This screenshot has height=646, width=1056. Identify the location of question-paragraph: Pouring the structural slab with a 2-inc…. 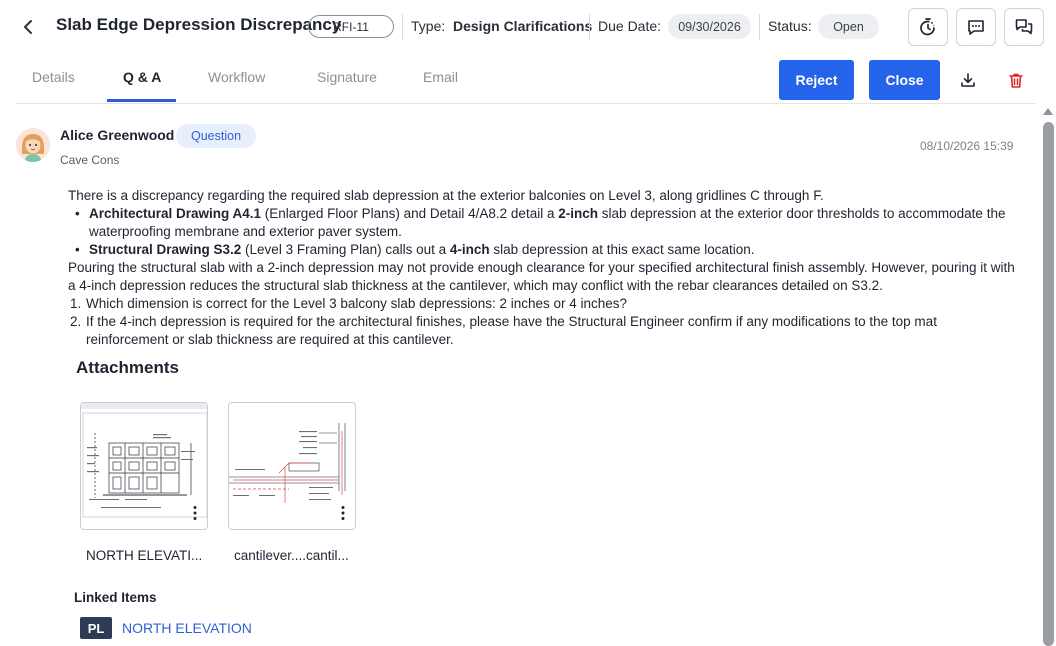
(541, 276).